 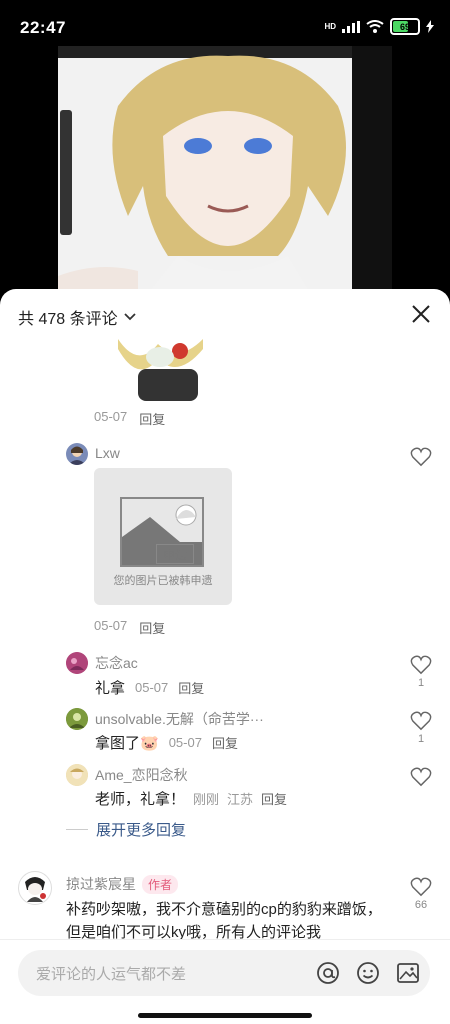 I want to click on status-time: 22:47, so click(x=43, y=27).